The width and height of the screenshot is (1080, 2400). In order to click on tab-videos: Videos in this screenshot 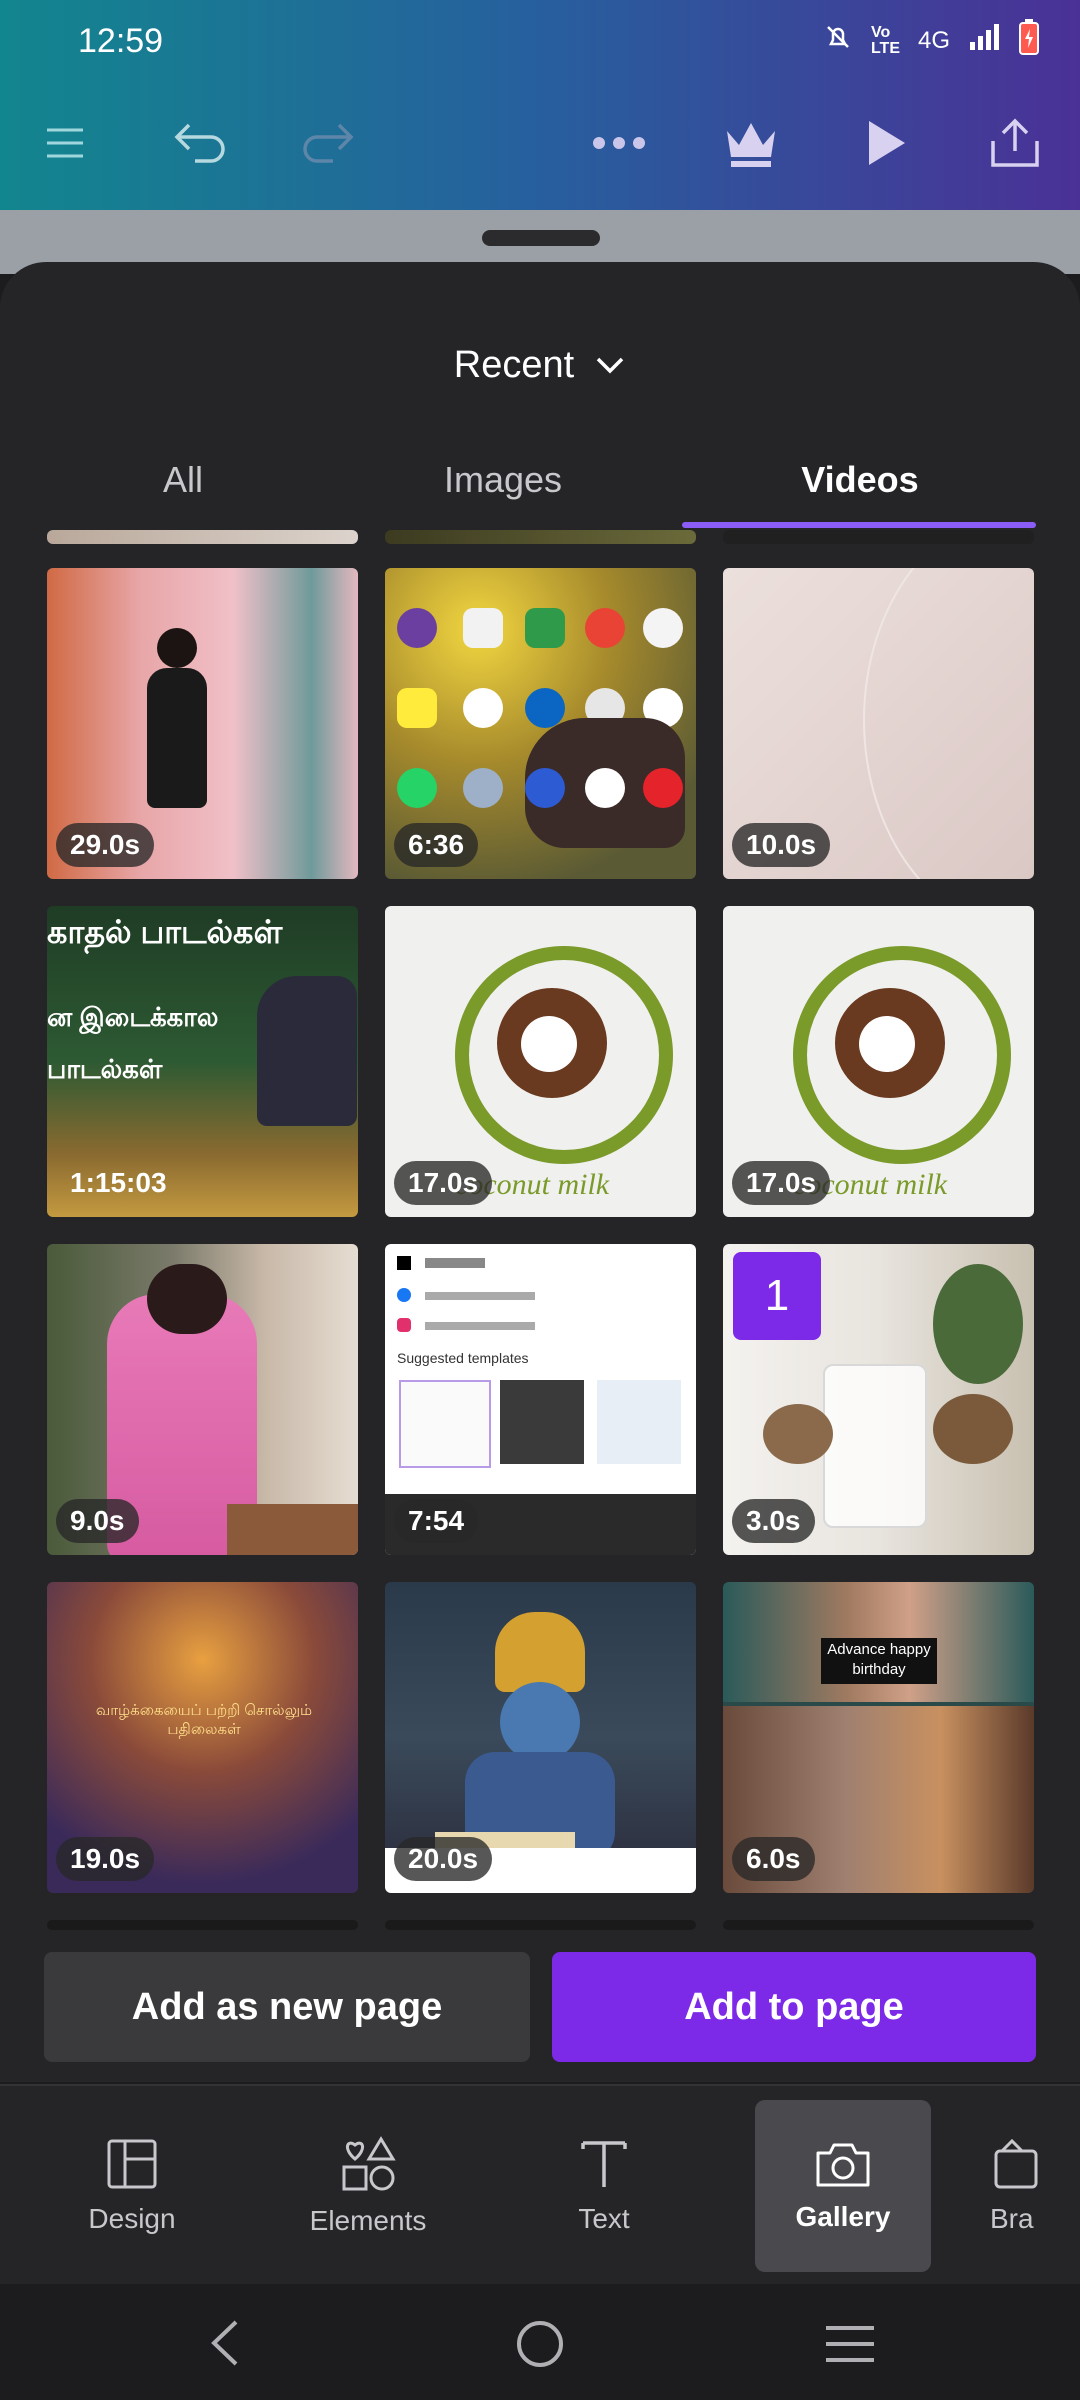, I will do `click(860, 480)`.